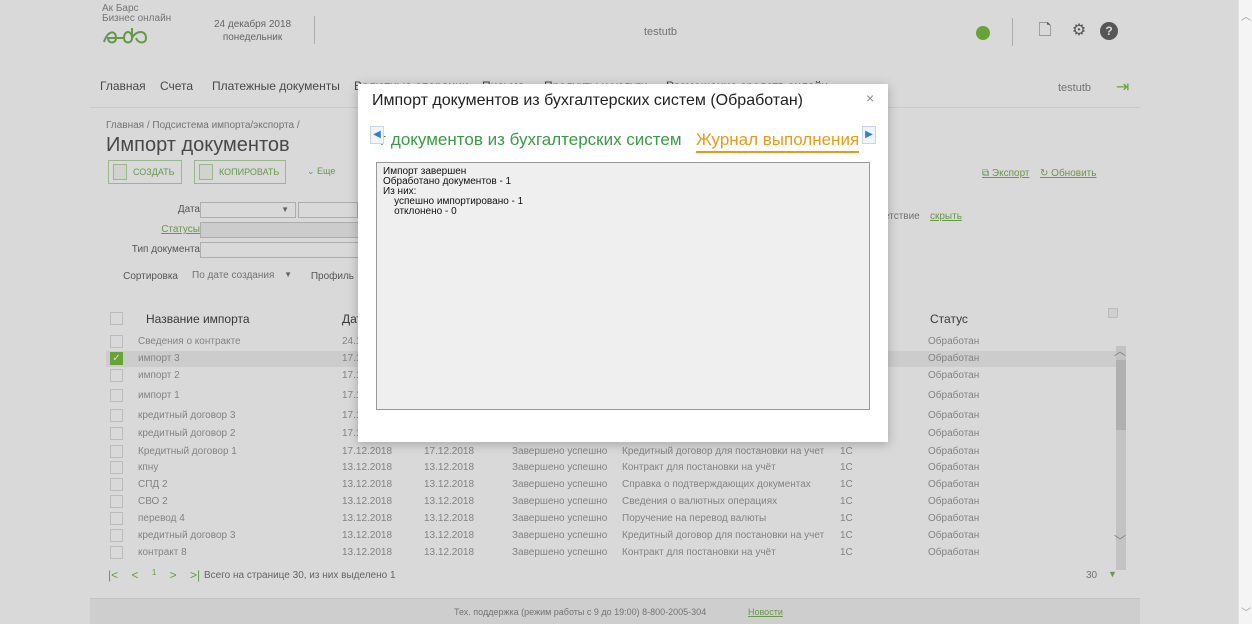 The width and height of the screenshot is (1252, 624). Describe the element at coordinates (1246, 611) in the screenshot. I see `chevron-down-icon: ﹀` at that location.